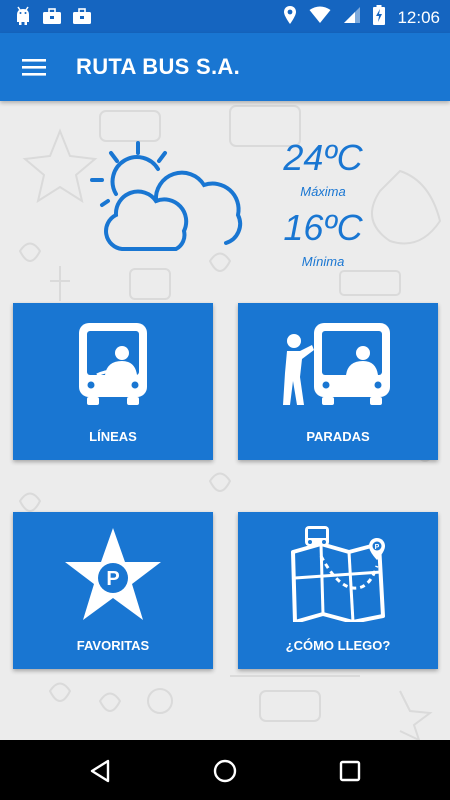 This screenshot has height=800, width=450. I want to click on como-llego-button: P ¿CÓMO LLEGO?, so click(338, 590).